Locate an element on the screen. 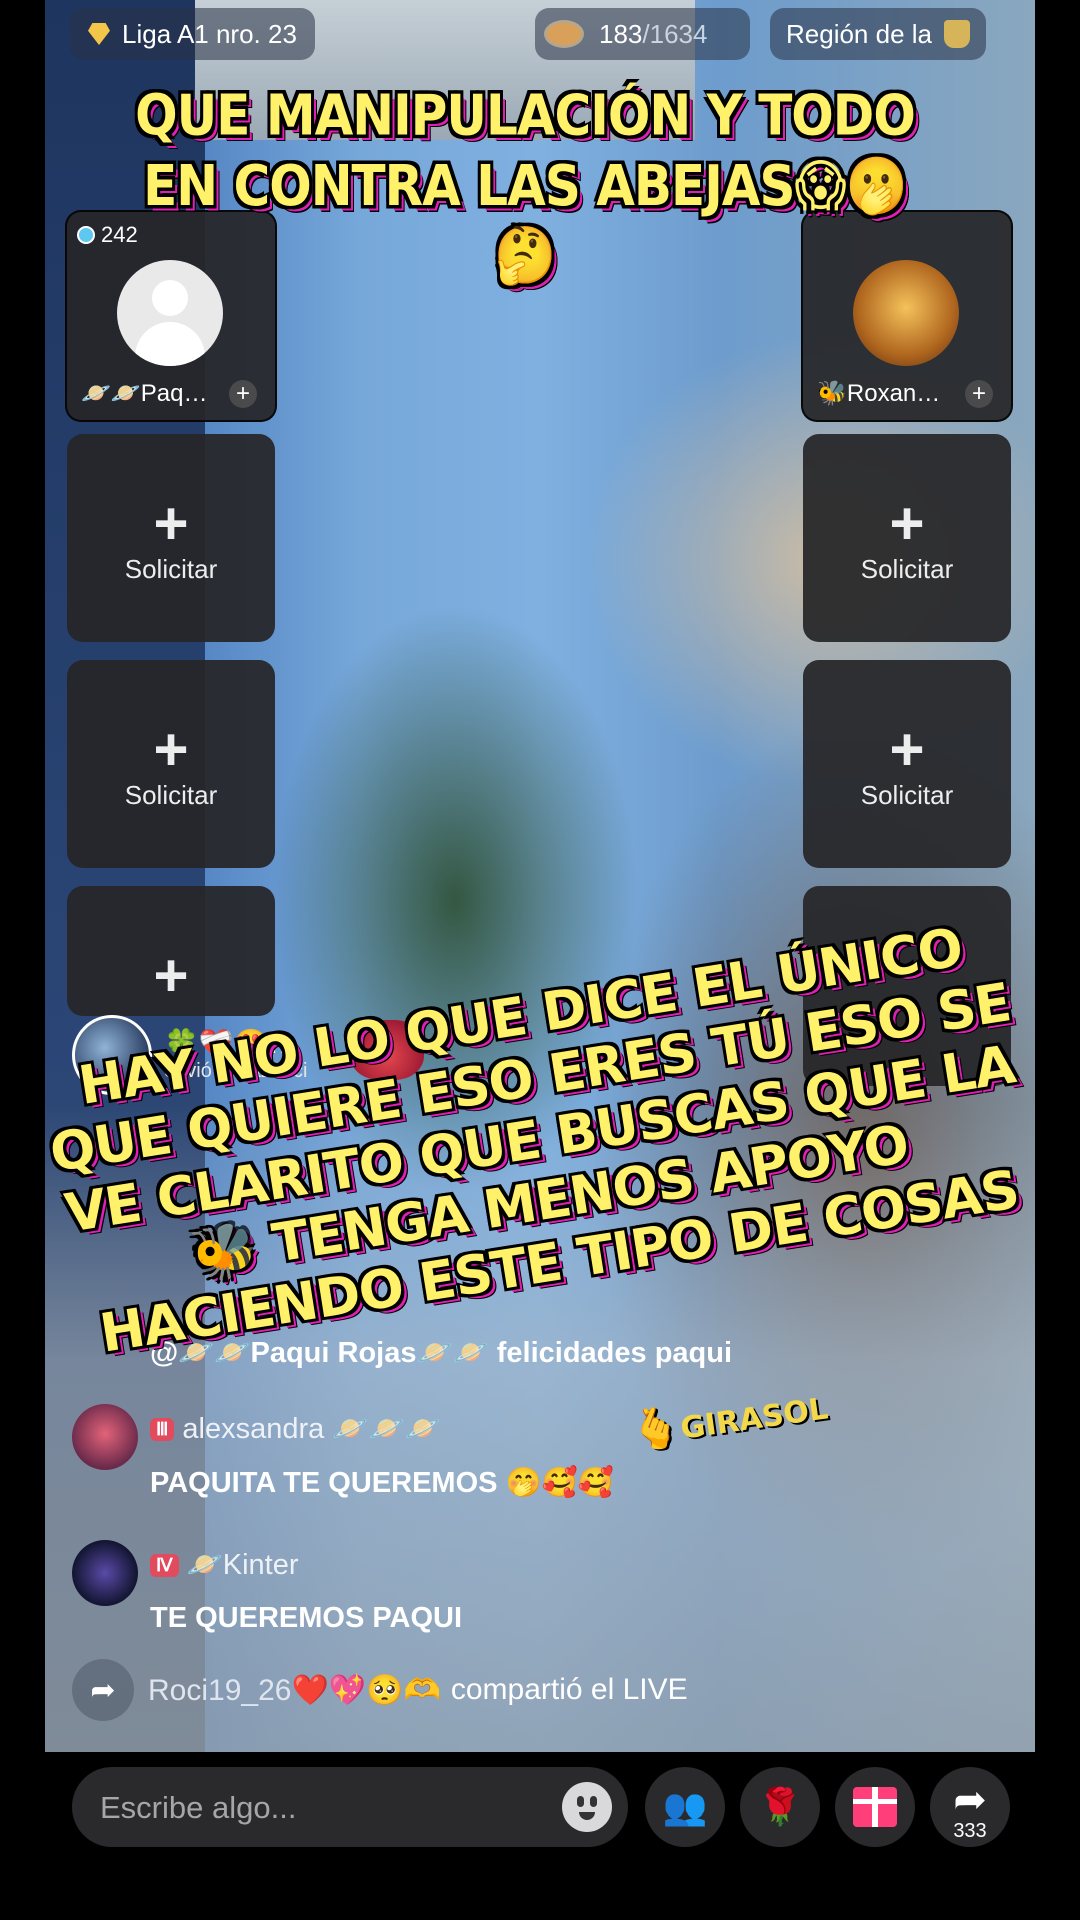  chat-username: alexsandra 🪐🪐🪐 is located at coordinates (311, 1429).